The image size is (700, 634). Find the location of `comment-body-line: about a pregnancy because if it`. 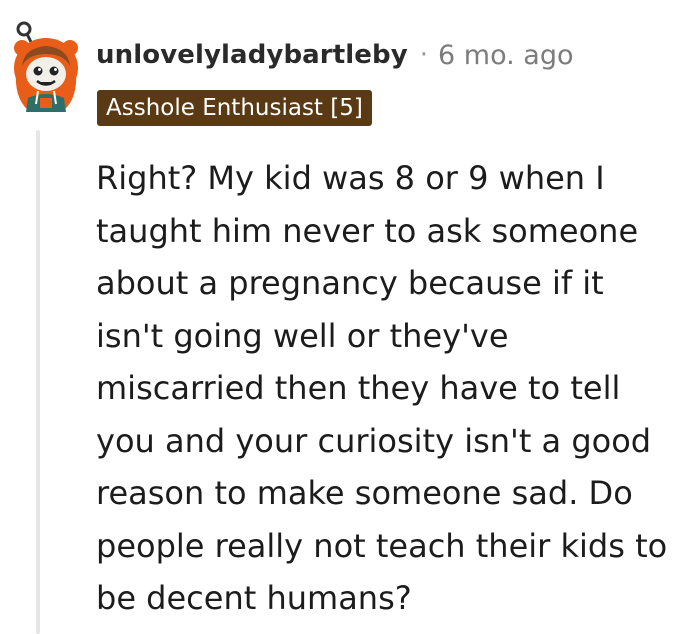

comment-body-line: about a pregnancy because if it is located at coordinates (350, 283).